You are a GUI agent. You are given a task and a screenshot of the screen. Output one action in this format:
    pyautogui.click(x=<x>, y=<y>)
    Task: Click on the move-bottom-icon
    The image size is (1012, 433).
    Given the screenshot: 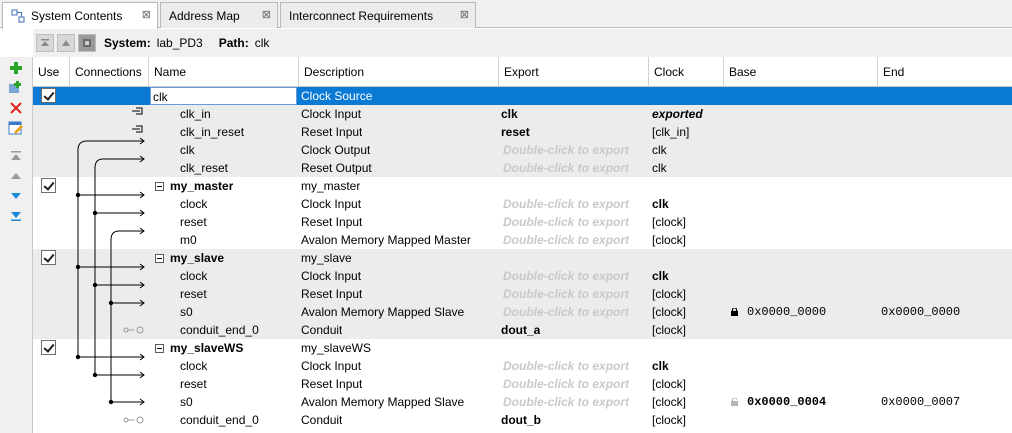 What is the action you would take?
    pyautogui.click(x=16, y=216)
    